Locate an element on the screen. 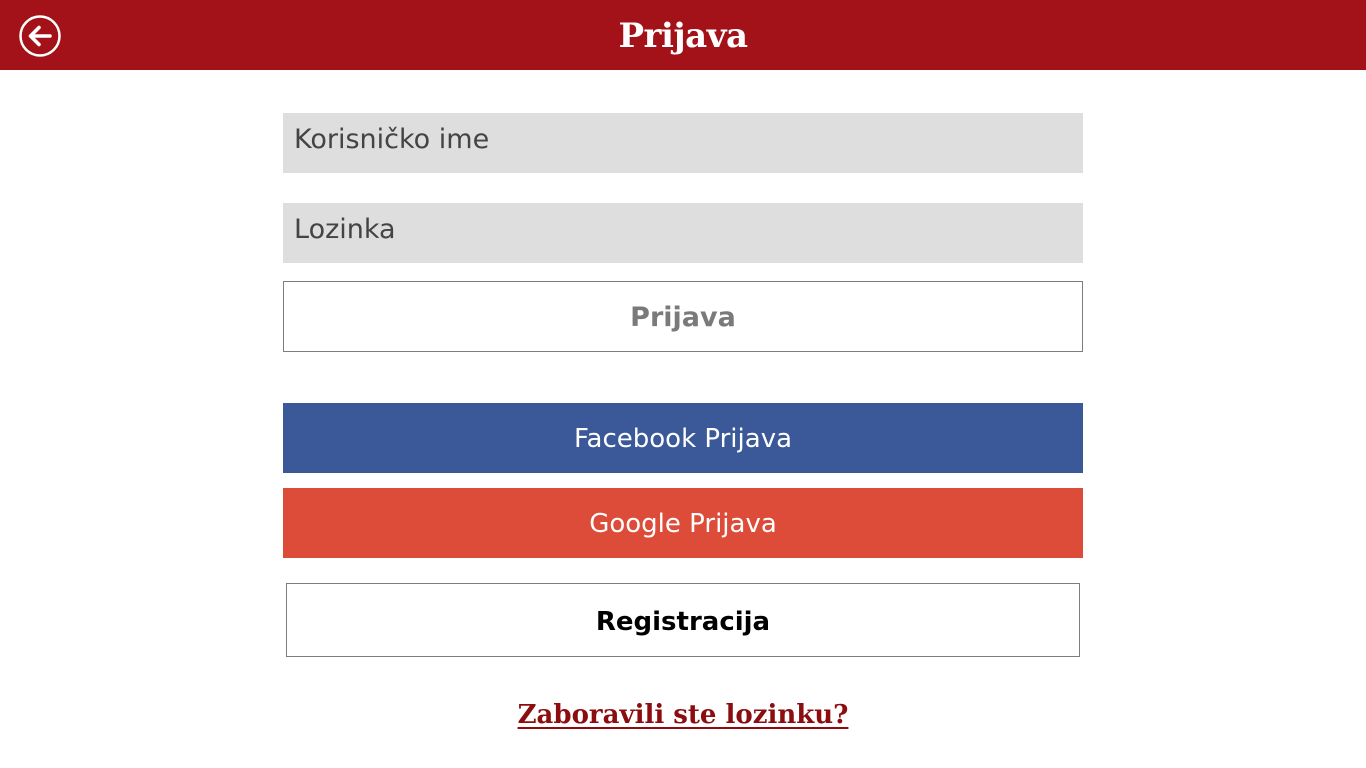  register-button: Registracija is located at coordinates (683, 620).